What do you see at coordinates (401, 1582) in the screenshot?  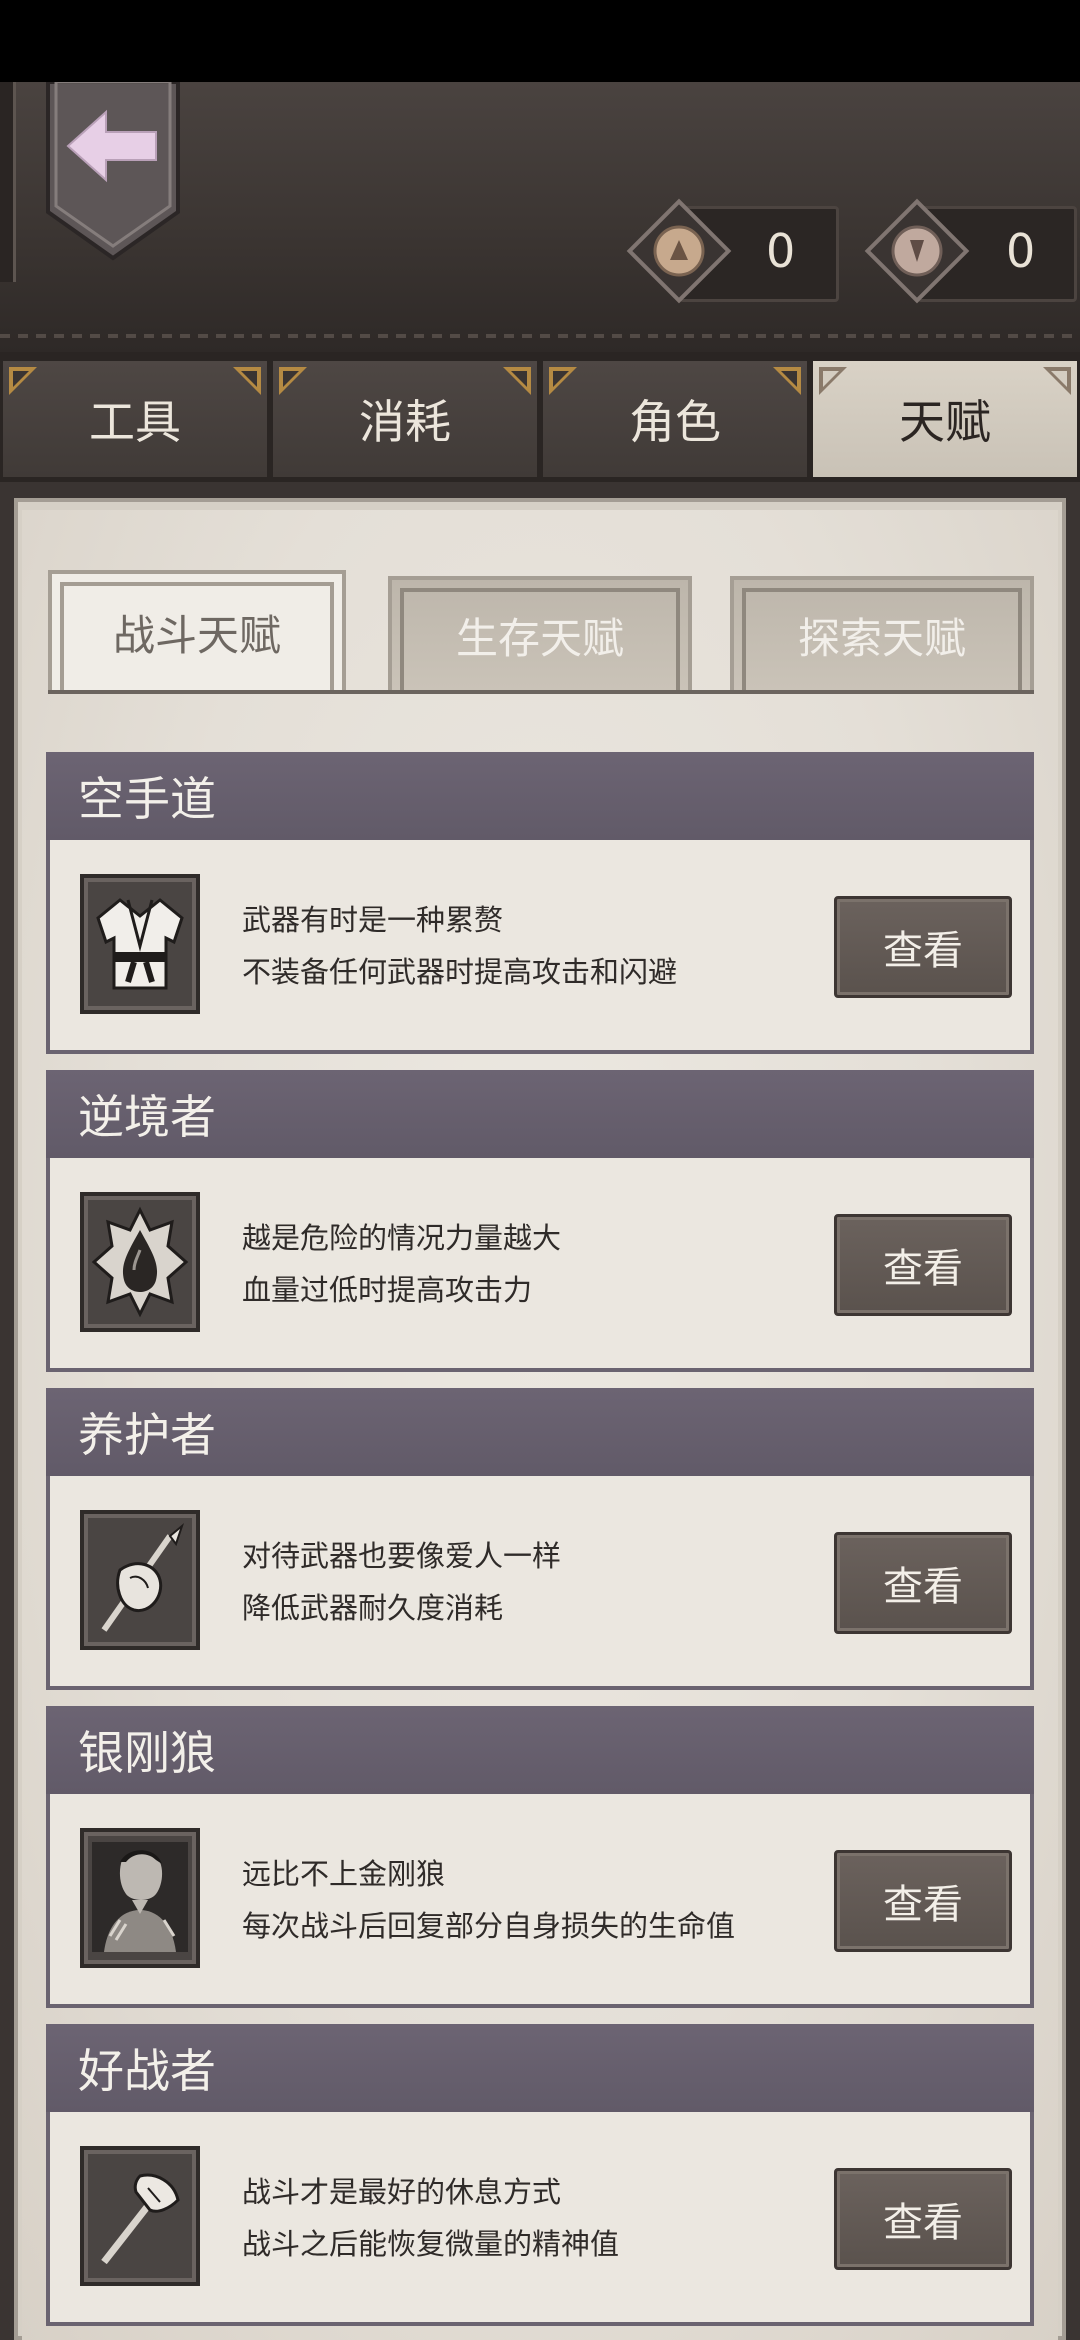 I see `talent-description: 对待武器也要像爱人一样 降低武器耐久度消耗` at bounding box center [401, 1582].